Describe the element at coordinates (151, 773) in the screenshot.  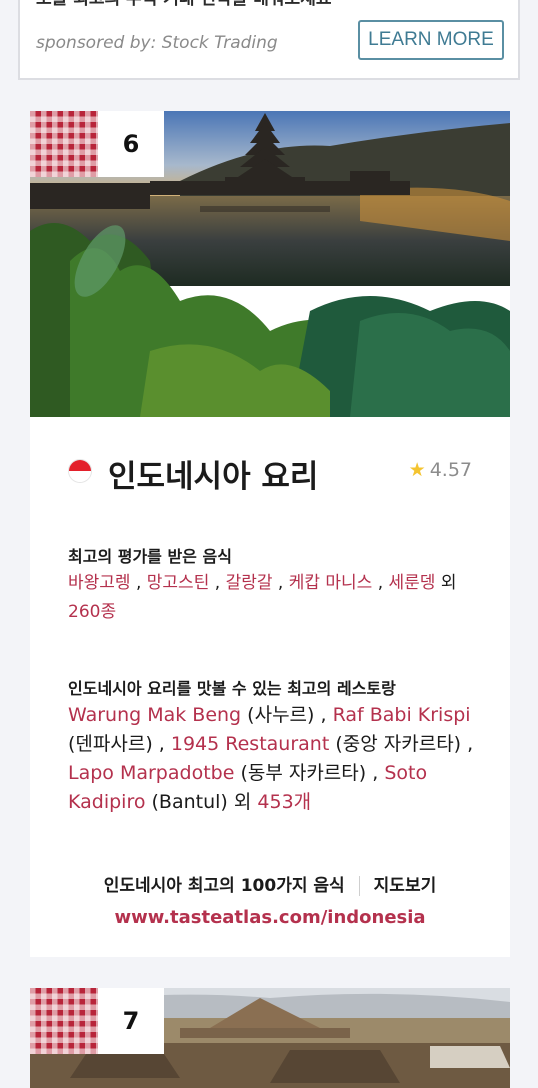
I see `restaurant-link: Lapo Marpadotbe` at that location.